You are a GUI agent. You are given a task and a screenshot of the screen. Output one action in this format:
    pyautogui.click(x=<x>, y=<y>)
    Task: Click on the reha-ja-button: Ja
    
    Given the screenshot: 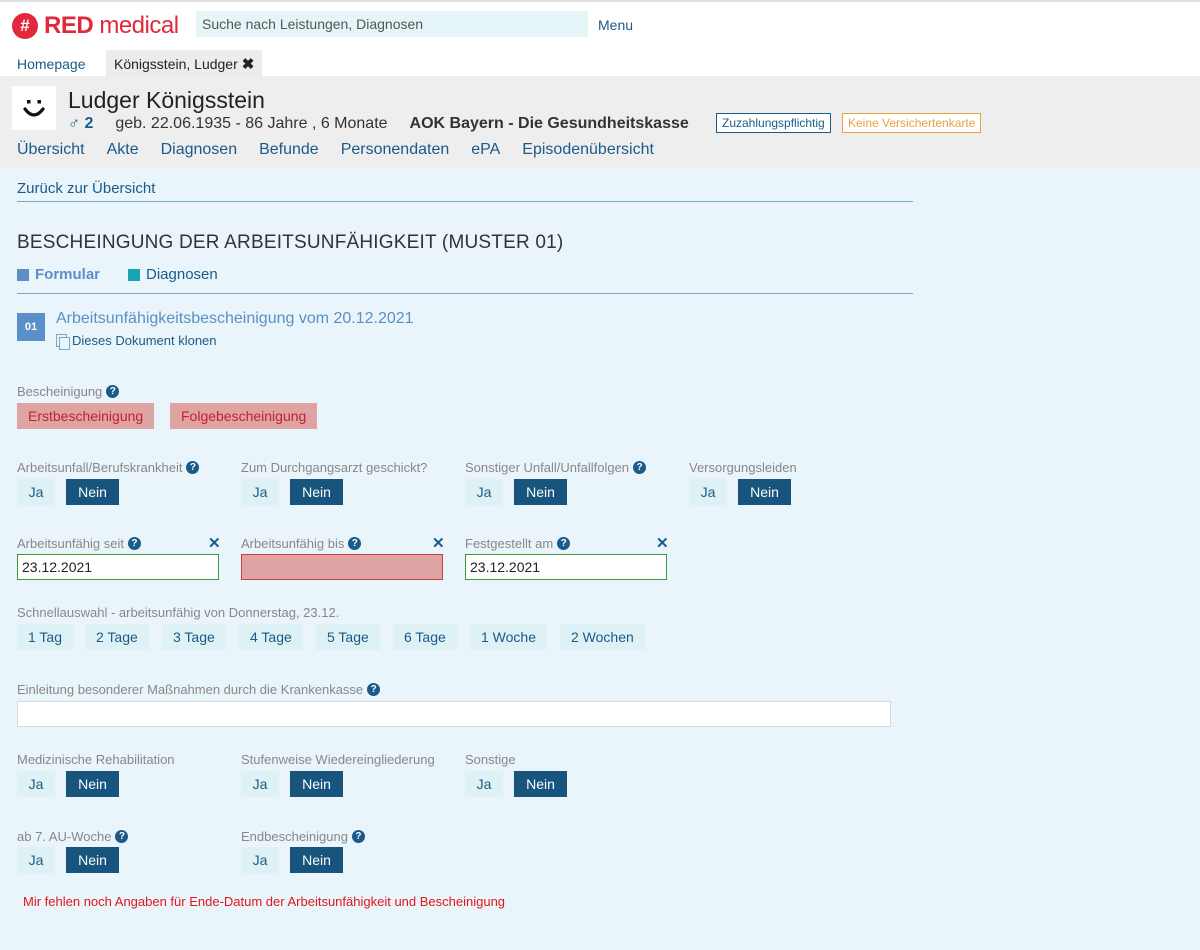 What is the action you would take?
    pyautogui.click(x=36, y=784)
    